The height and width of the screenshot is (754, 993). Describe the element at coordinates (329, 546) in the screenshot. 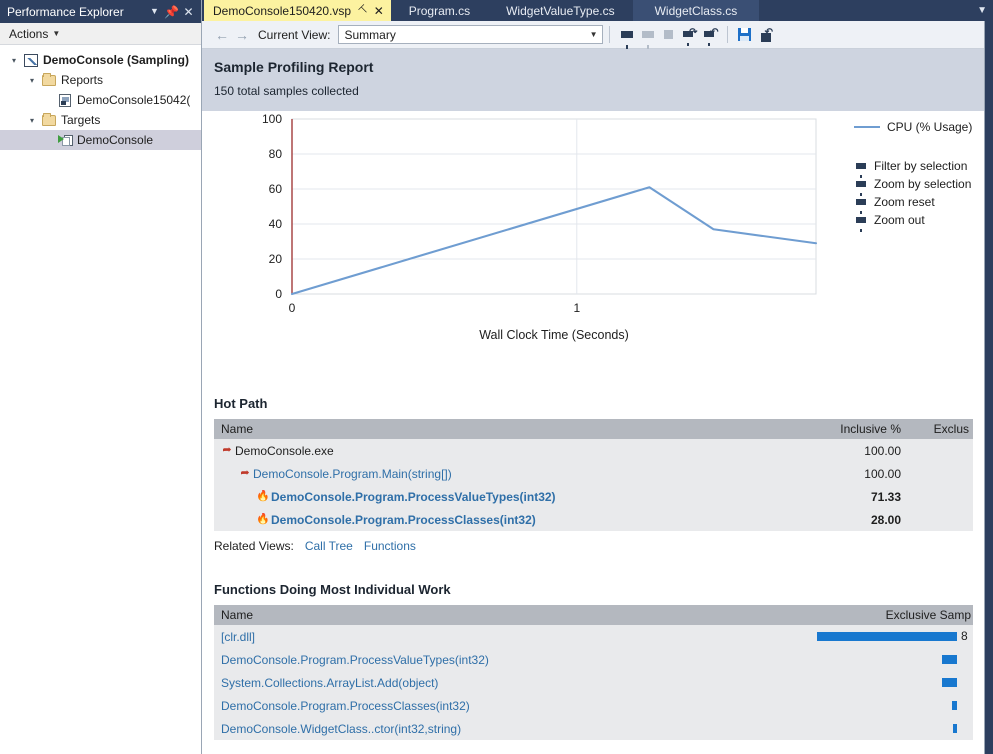

I see `related-view-call-tree: Call Tree` at that location.